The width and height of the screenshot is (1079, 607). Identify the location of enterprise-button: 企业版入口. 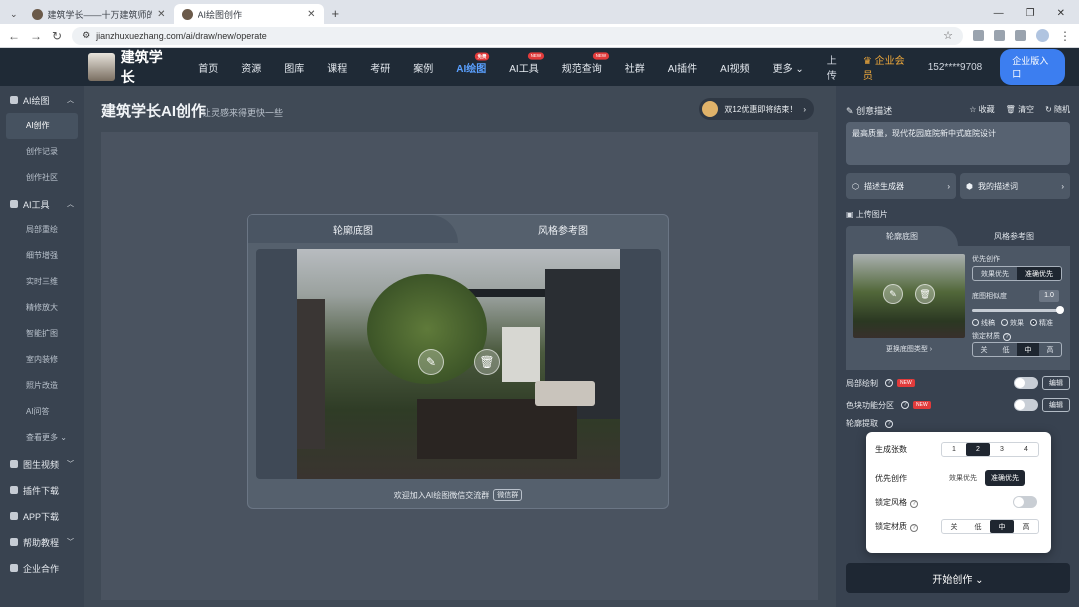
(1032, 67).